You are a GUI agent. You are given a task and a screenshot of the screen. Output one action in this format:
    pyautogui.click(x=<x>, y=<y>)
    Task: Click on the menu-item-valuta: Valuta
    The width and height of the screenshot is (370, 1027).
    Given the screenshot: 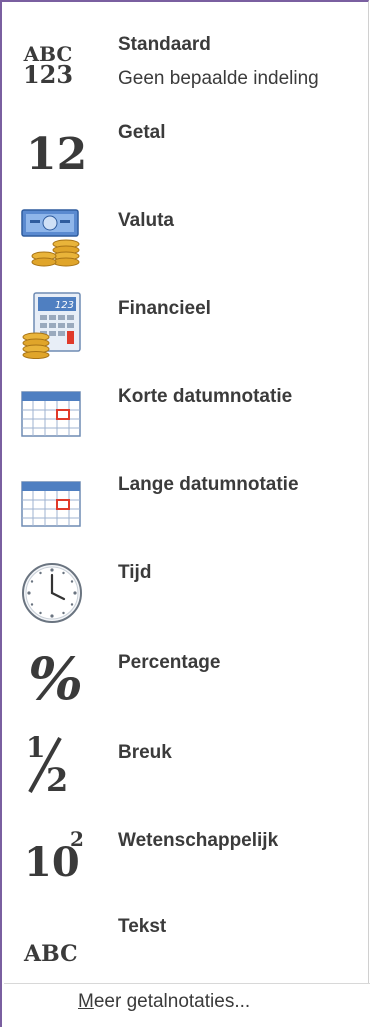 What is the action you would take?
    pyautogui.click(x=187, y=244)
    